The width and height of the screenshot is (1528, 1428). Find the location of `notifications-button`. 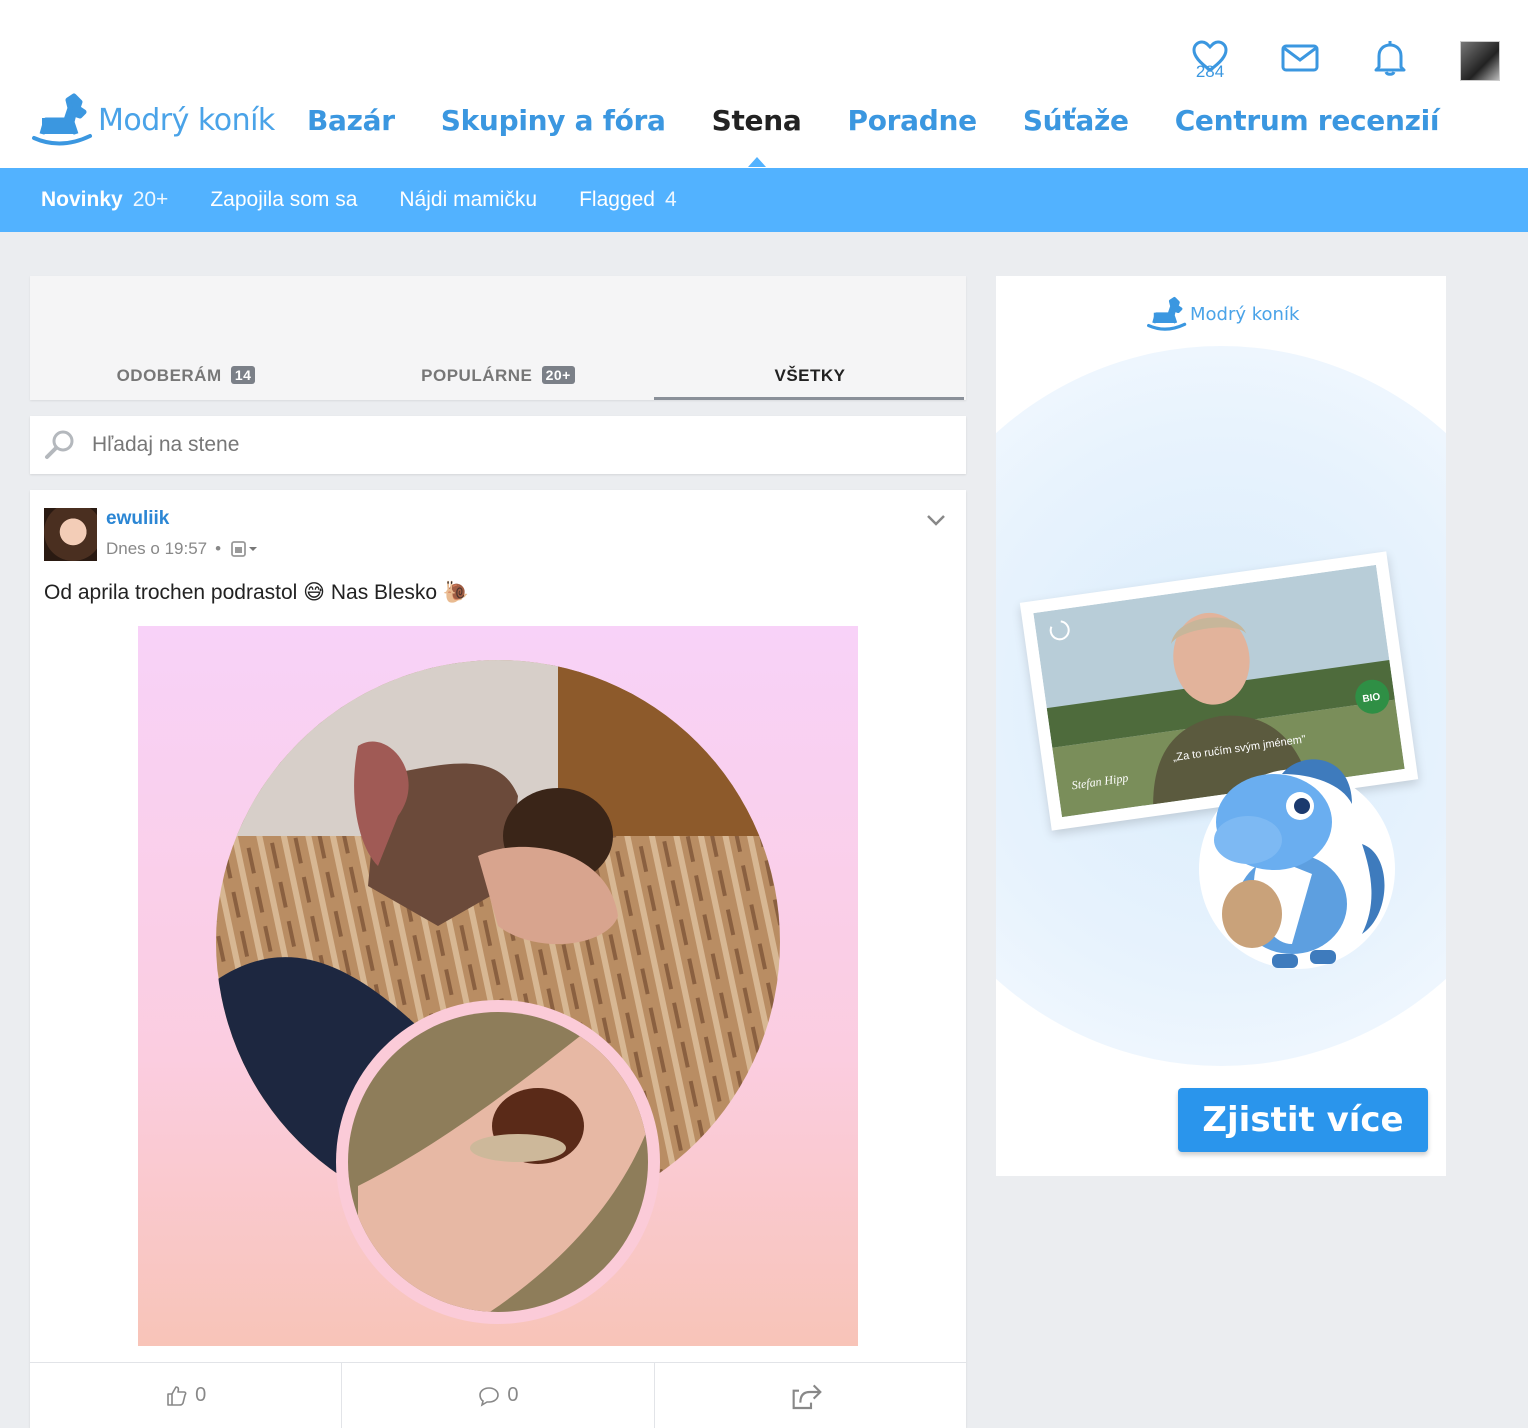

notifications-button is located at coordinates (1390, 61).